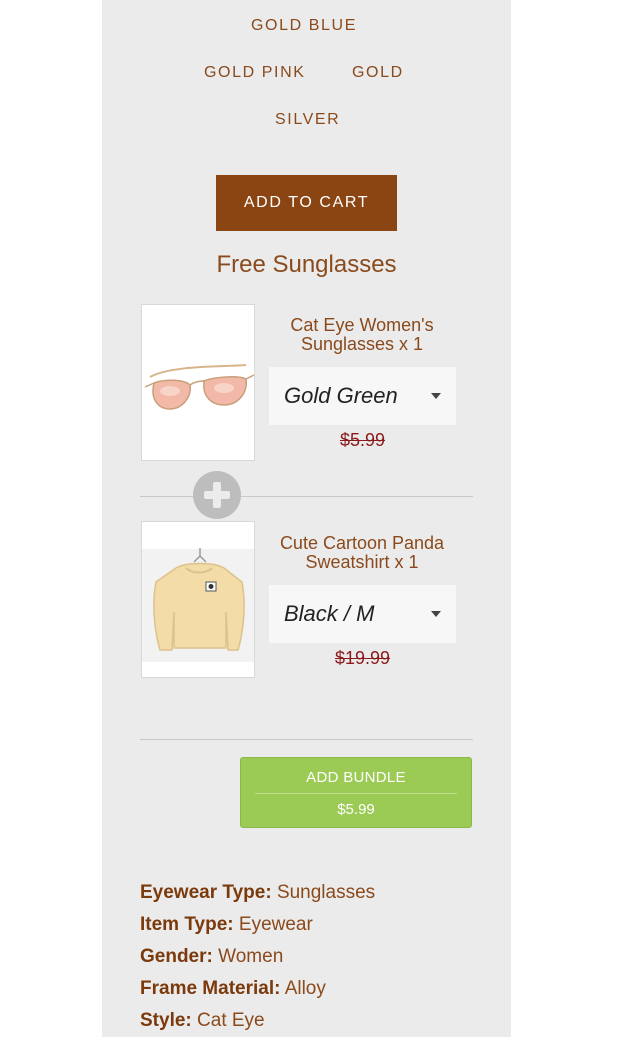  I want to click on sunglasses-price: $5.99, so click(362, 440).